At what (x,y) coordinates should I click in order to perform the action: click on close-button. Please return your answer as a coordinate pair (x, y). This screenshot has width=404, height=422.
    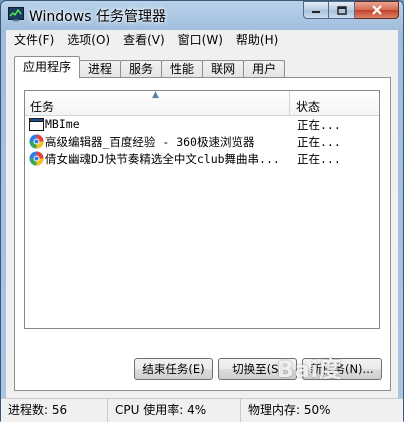
    Looking at the image, I should click on (377, 10).